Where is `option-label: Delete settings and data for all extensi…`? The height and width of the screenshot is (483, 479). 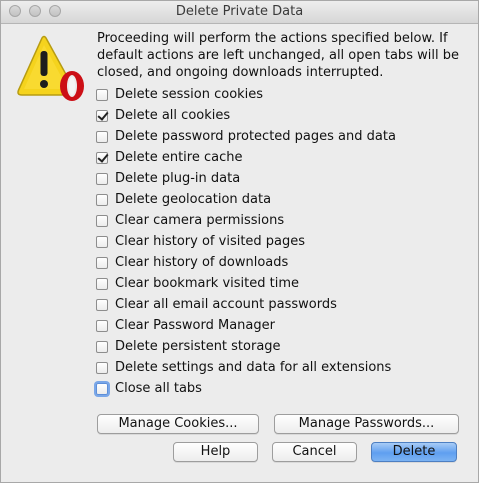
option-label: Delete settings and data for all extensi… is located at coordinates (253, 367).